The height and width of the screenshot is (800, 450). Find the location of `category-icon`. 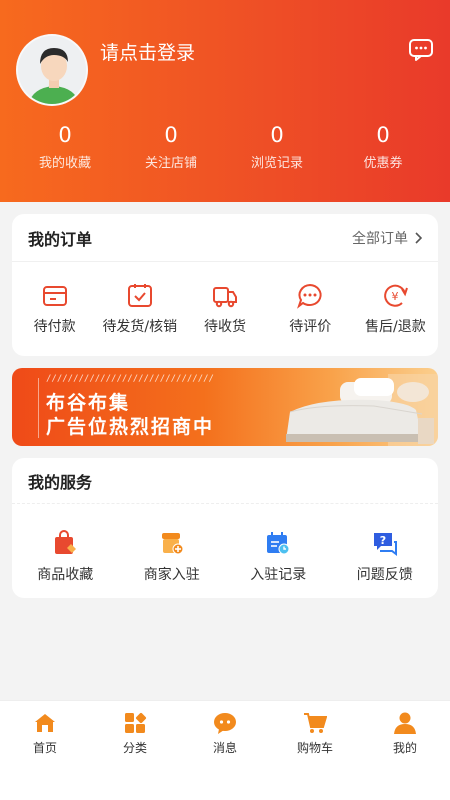

category-icon is located at coordinates (136, 722).